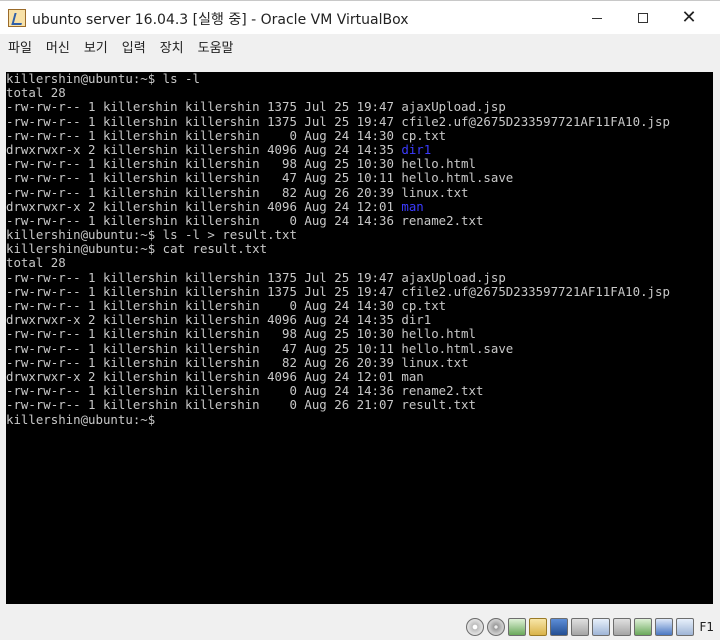 The image size is (720, 640). Describe the element at coordinates (496, 627) in the screenshot. I see `optical-drive-icon` at that location.